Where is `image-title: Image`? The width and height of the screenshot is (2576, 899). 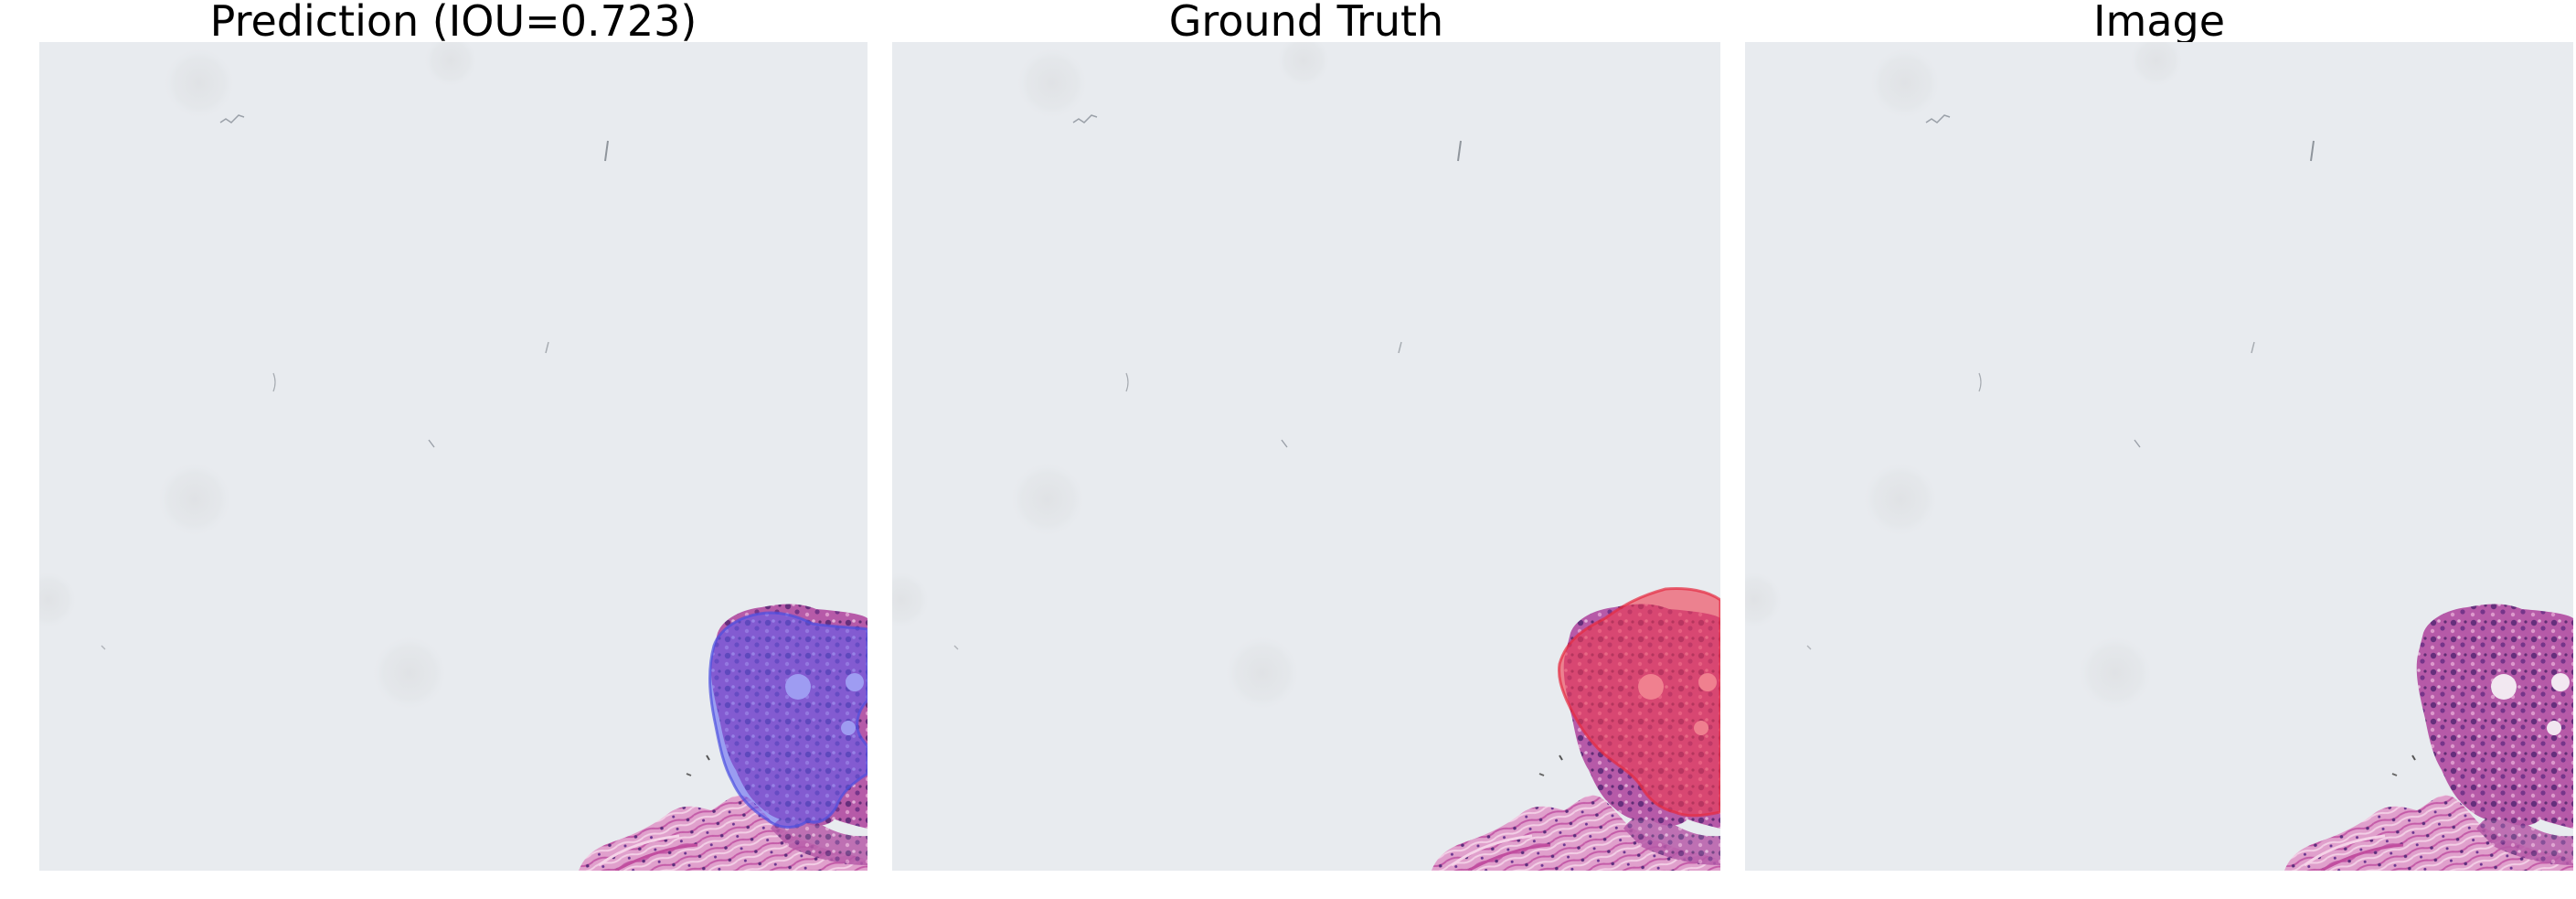 image-title: Image is located at coordinates (2159, 23).